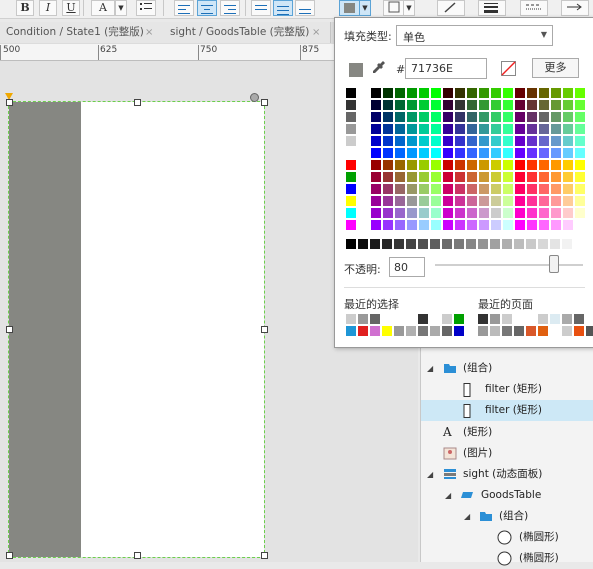 The image size is (593, 569). What do you see at coordinates (507, 453) in the screenshot?
I see `tree-item-image: (图片)` at bounding box center [507, 453].